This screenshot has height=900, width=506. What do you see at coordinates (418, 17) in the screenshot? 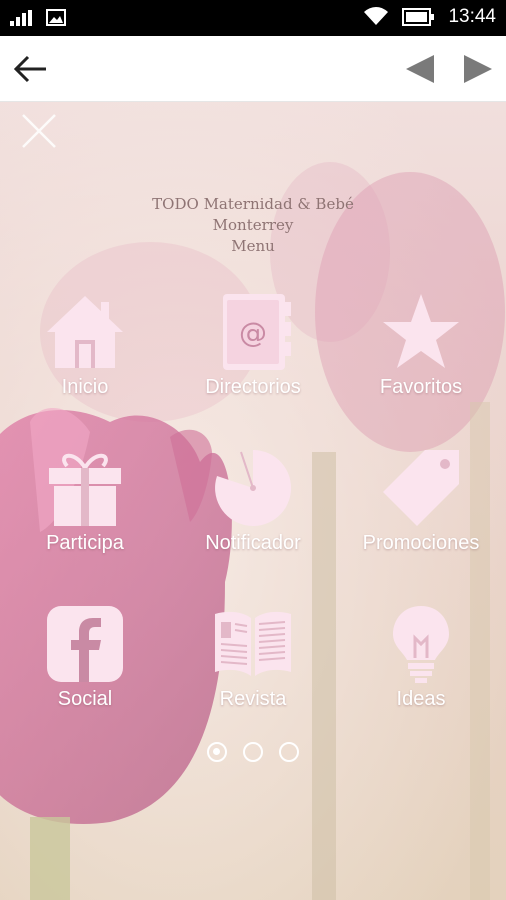
I see `battery-icon` at bounding box center [418, 17].